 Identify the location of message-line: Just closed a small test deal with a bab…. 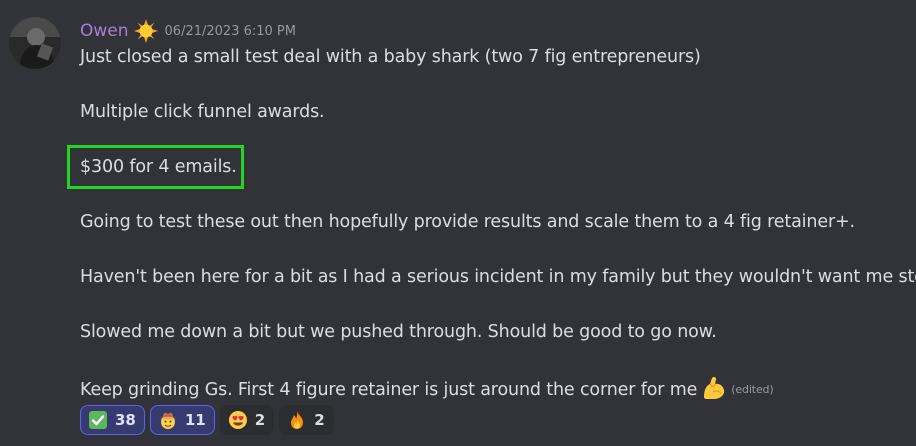
(390, 57).